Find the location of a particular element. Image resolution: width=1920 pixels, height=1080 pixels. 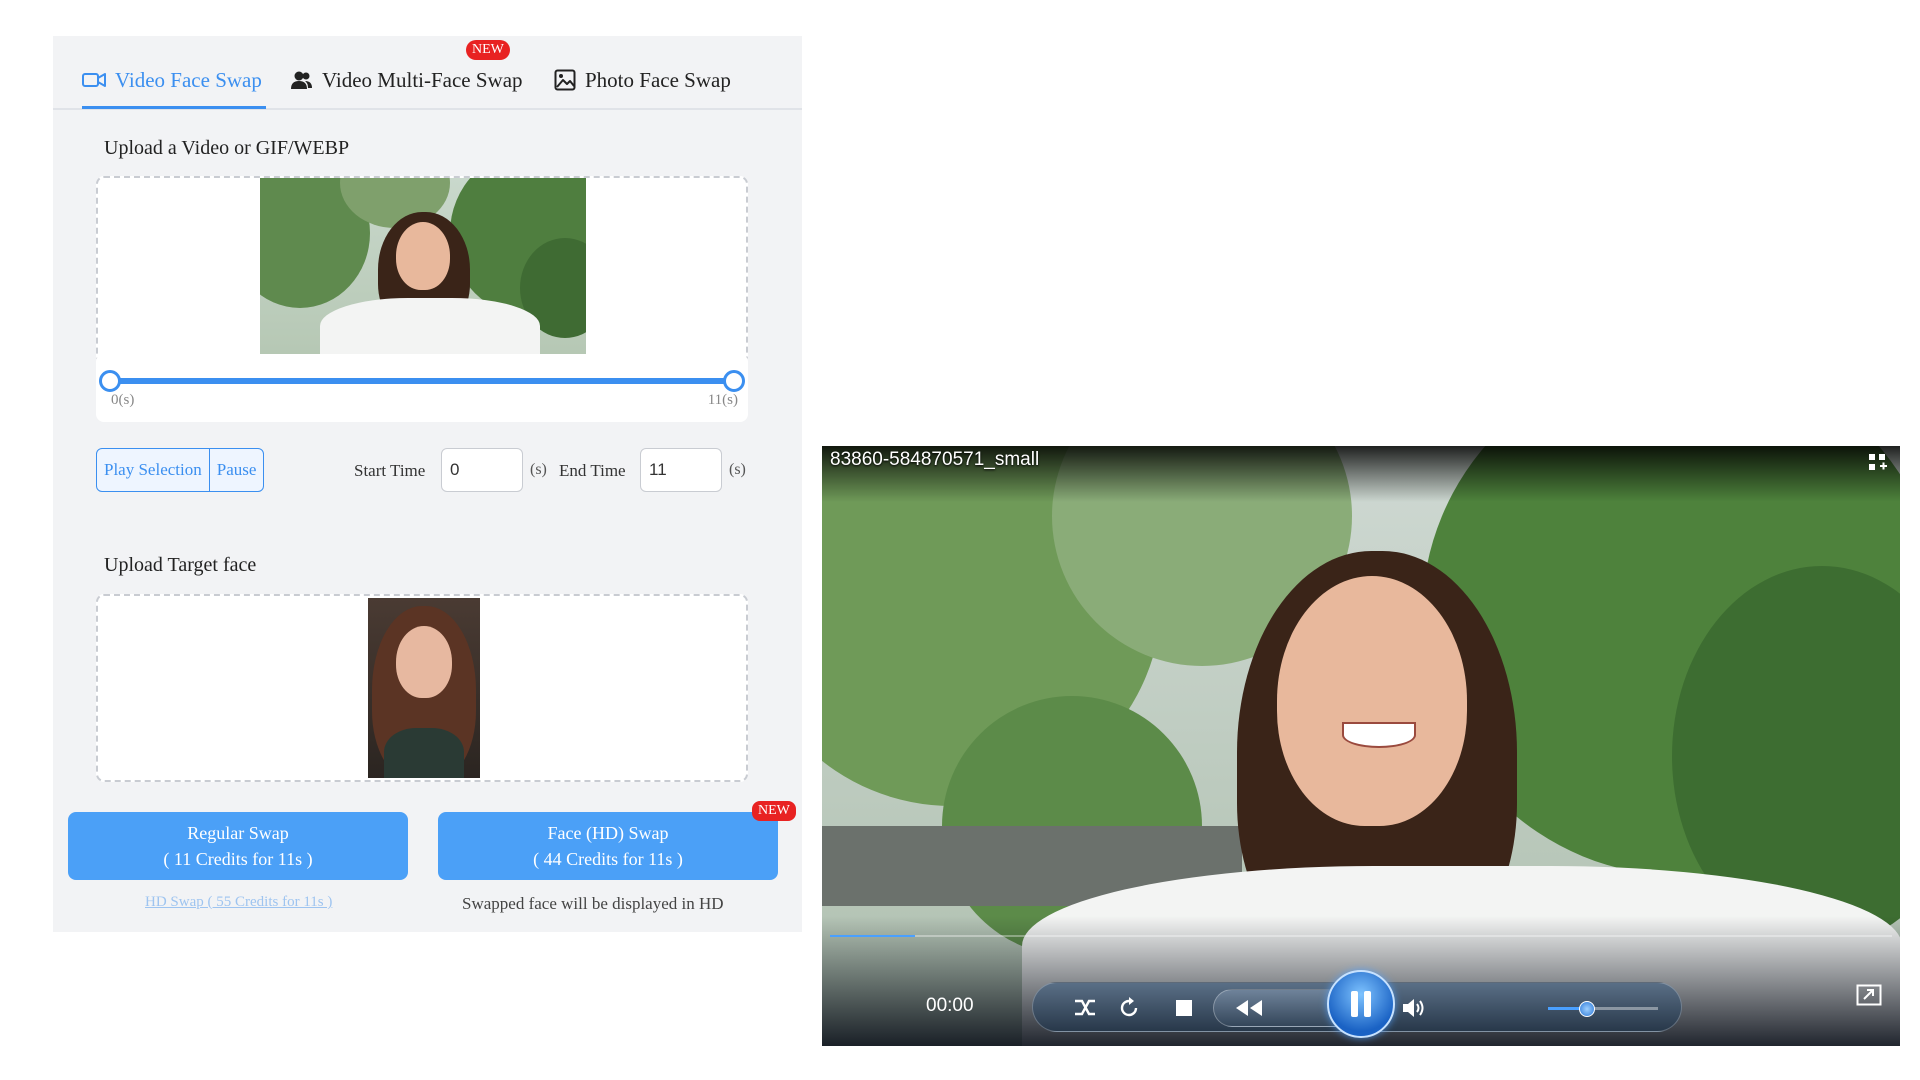

video-upload-dropzone is located at coordinates (422, 270).